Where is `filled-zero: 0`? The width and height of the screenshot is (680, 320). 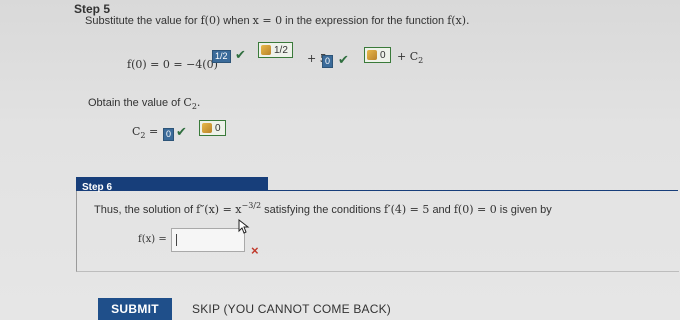 filled-zero: 0 is located at coordinates (328, 60).